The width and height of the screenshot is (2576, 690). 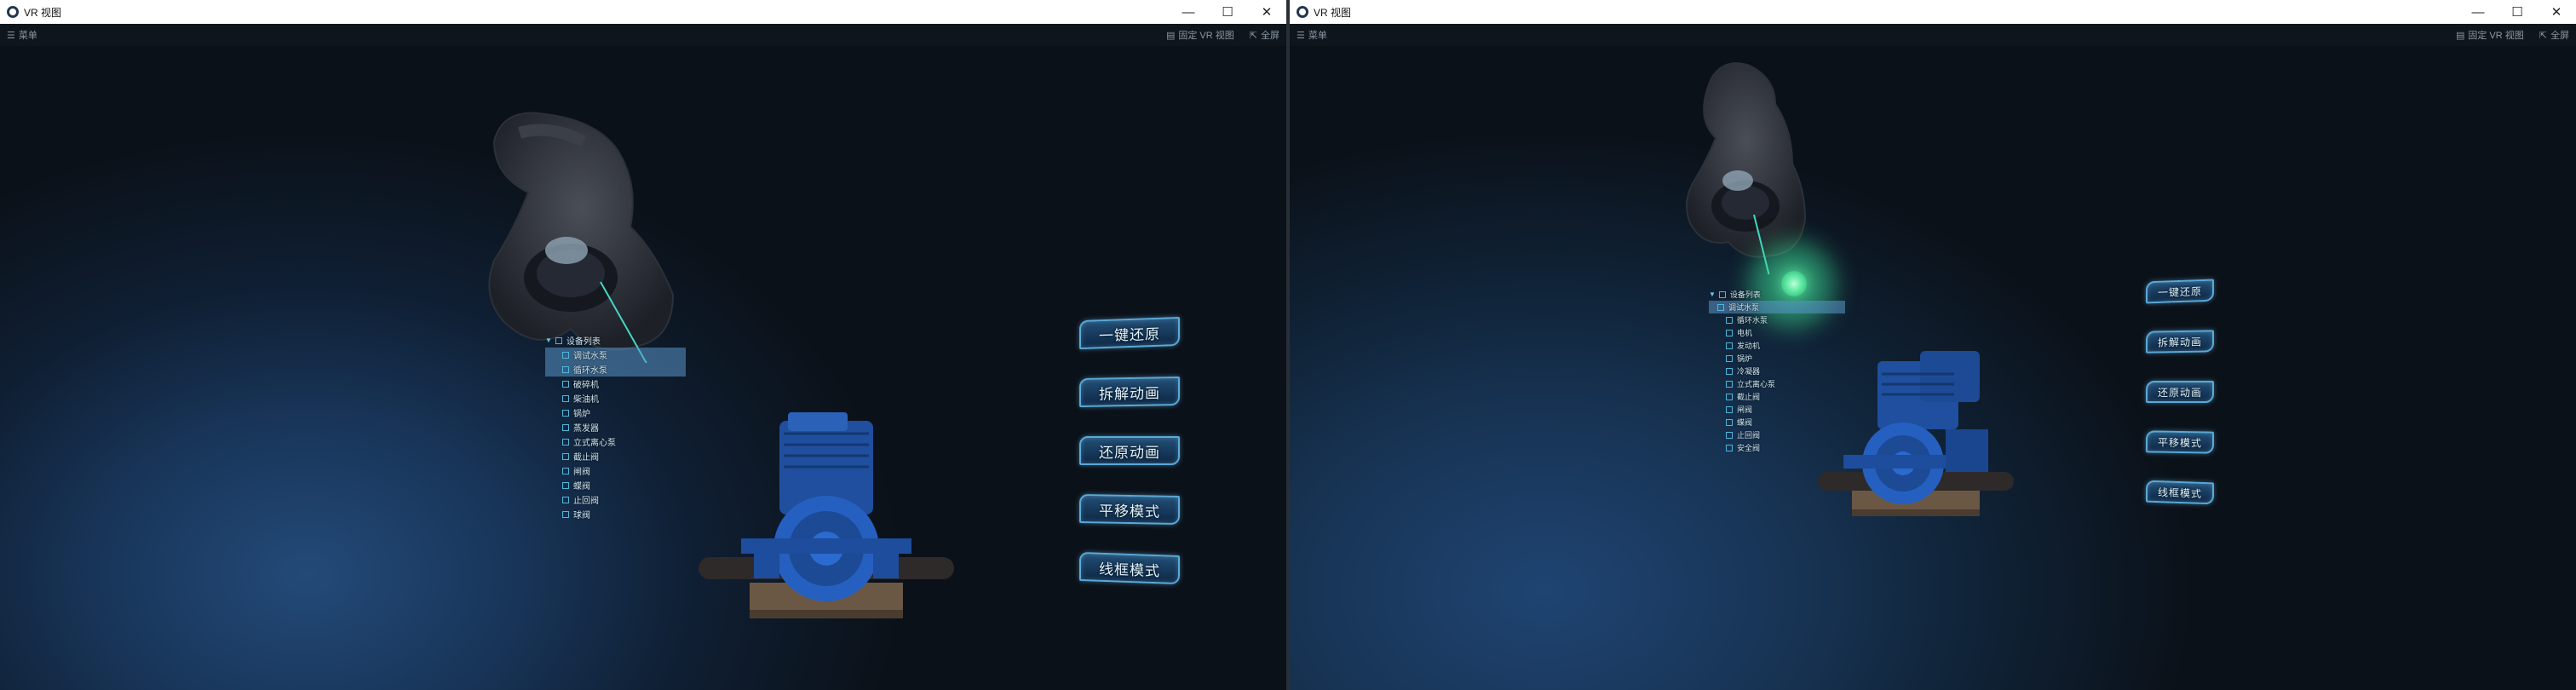 I want to click on tree-item-label: 球阀, so click(x=581, y=515).